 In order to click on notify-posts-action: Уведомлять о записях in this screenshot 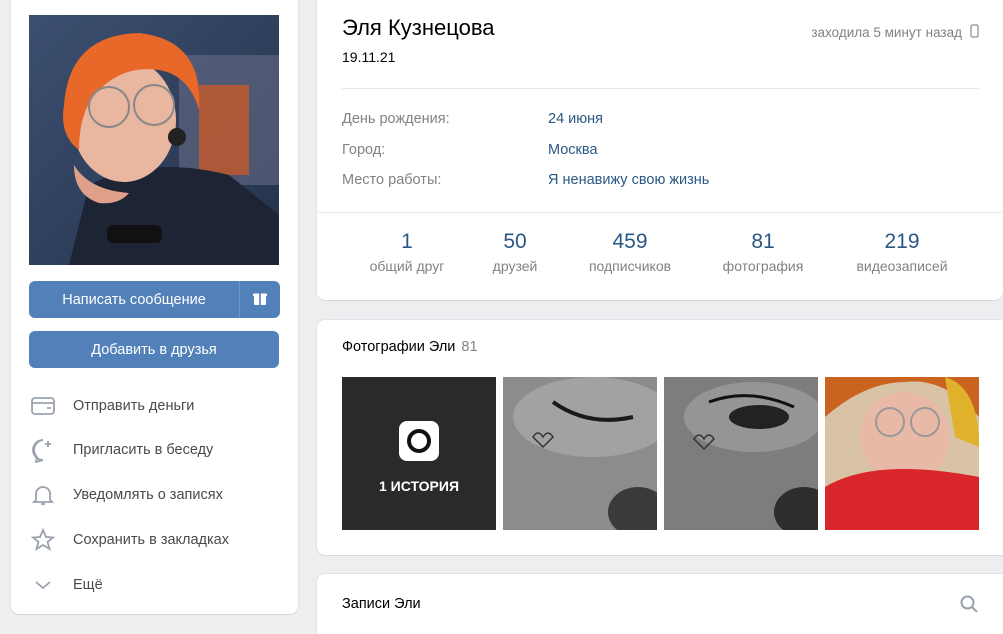, I will do `click(154, 495)`.